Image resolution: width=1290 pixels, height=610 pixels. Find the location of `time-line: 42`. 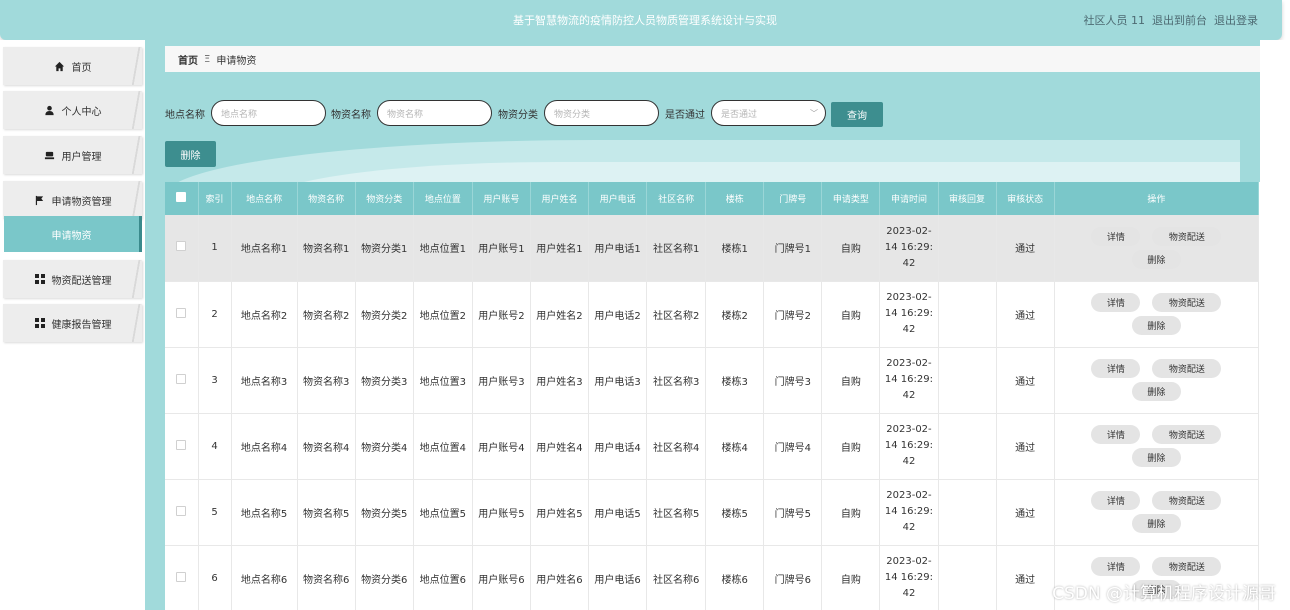

time-line: 42 is located at coordinates (909, 527).